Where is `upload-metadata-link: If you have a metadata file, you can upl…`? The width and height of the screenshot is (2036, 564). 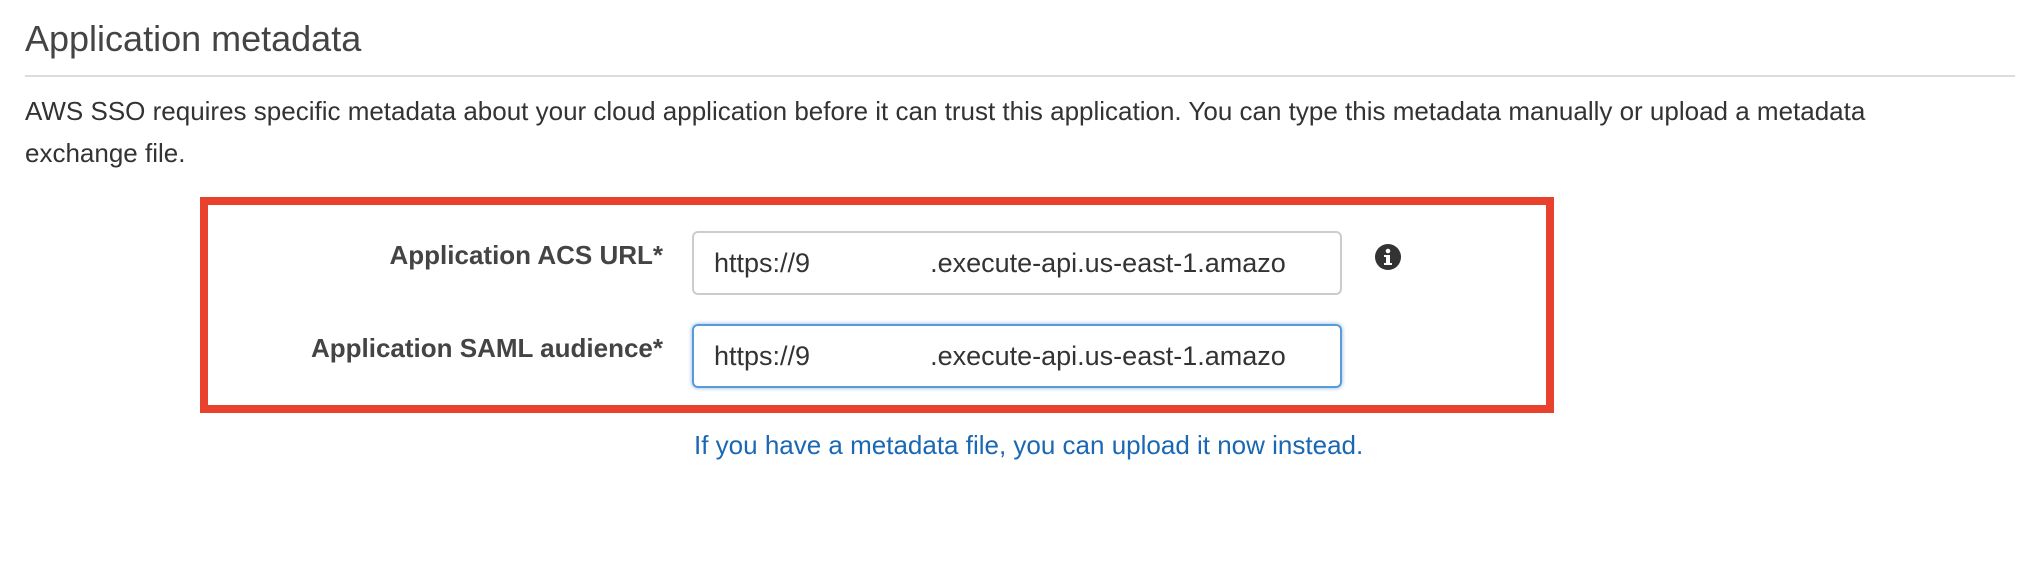 upload-metadata-link: If you have a metadata file, you can upl… is located at coordinates (1028, 445).